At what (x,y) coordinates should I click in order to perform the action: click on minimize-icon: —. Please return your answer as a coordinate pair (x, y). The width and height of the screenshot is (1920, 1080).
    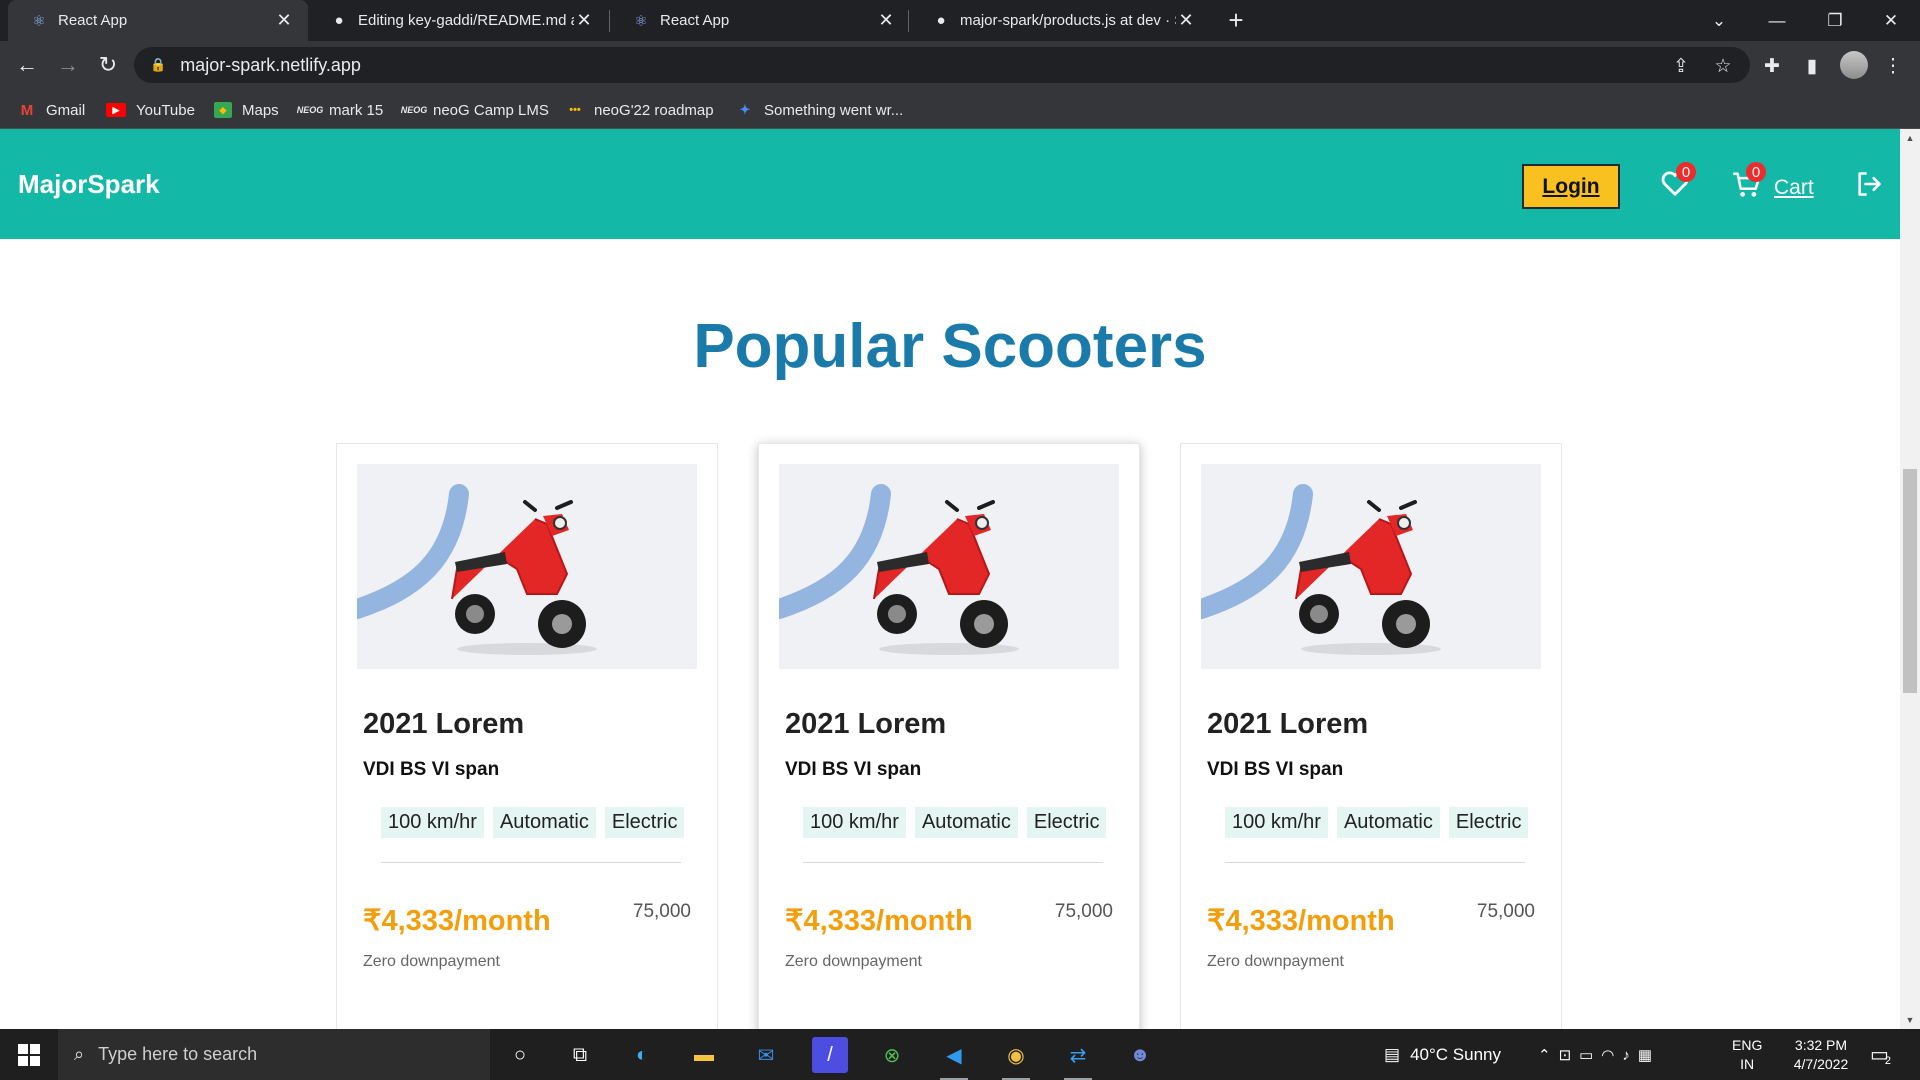
    Looking at the image, I should click on (1777, 20).